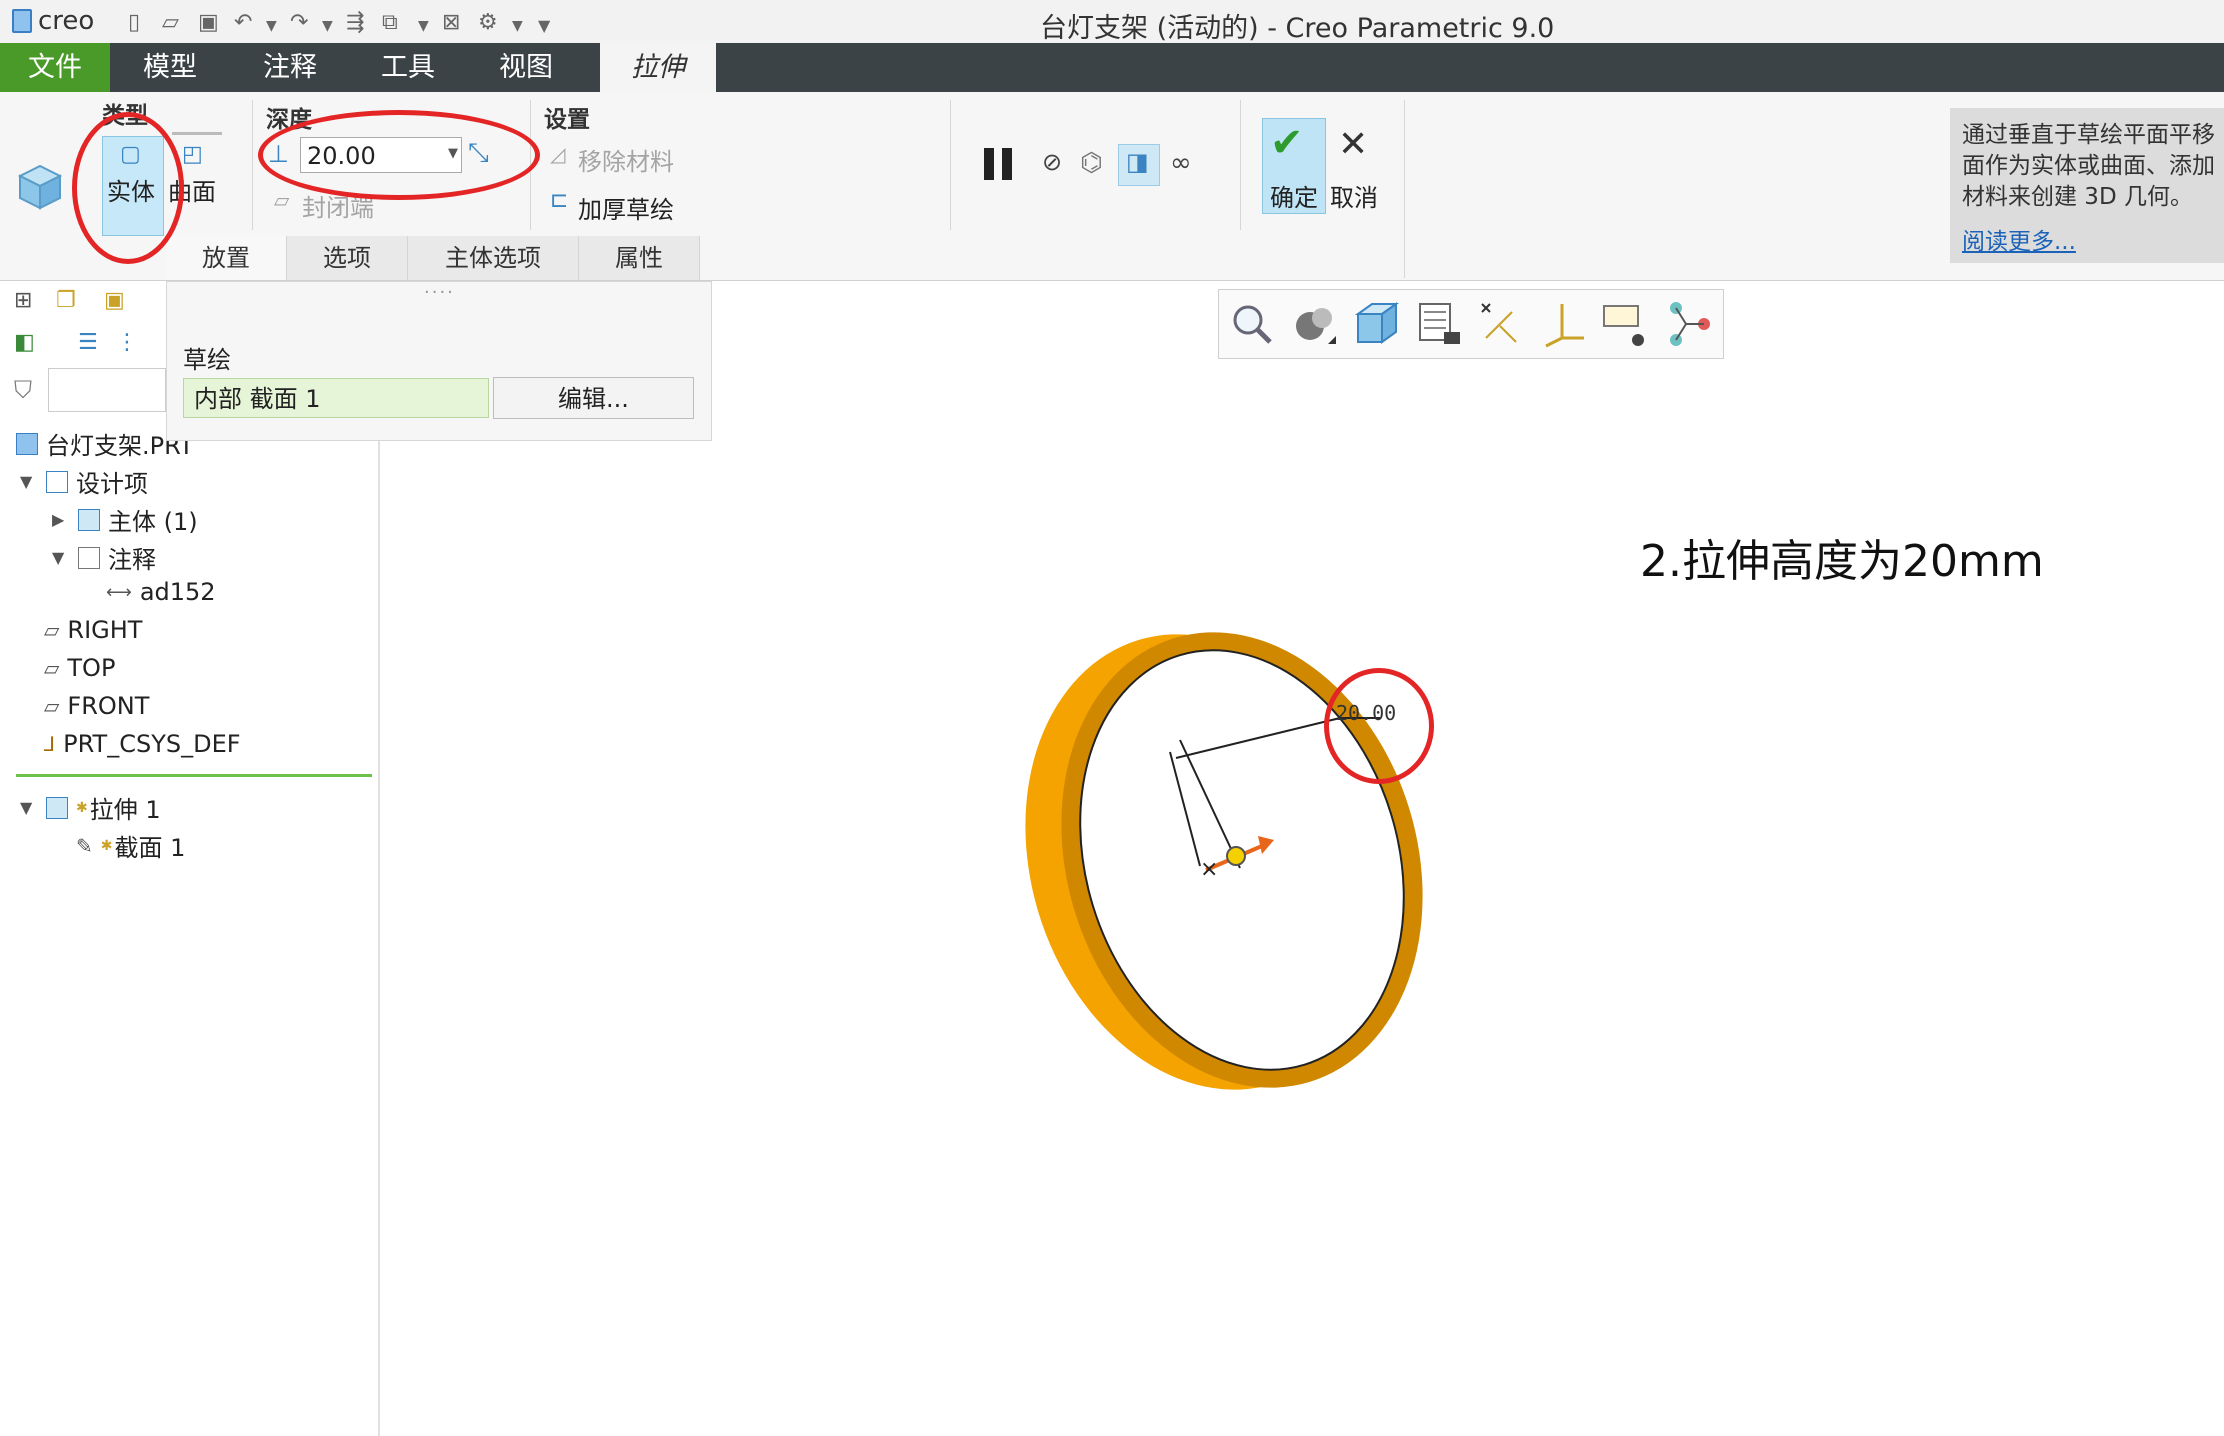 This screenshot has height=1436, width=2224. Describe the element at coordinates (207, 360) in the screenshot. I see `sketch-label: 草绘` at that location.